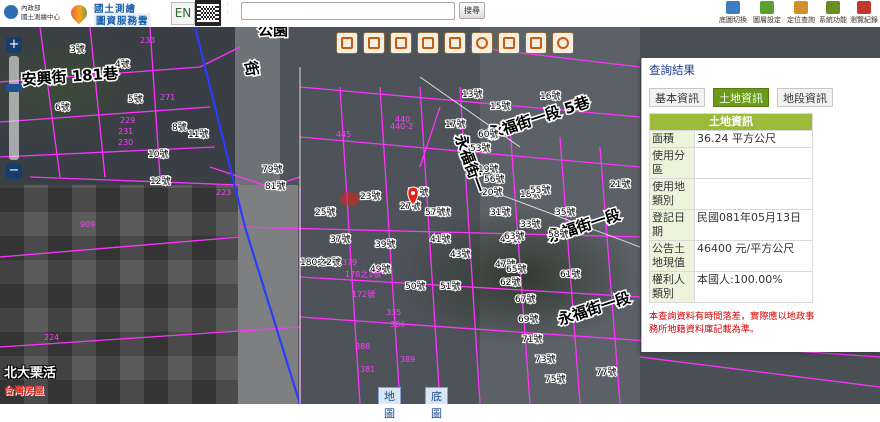 The image size is (880, 422). Describe the element at coordinates (864, 20) in the screenshot. I see `tool-label: 瀏覽紀錄` at that location.